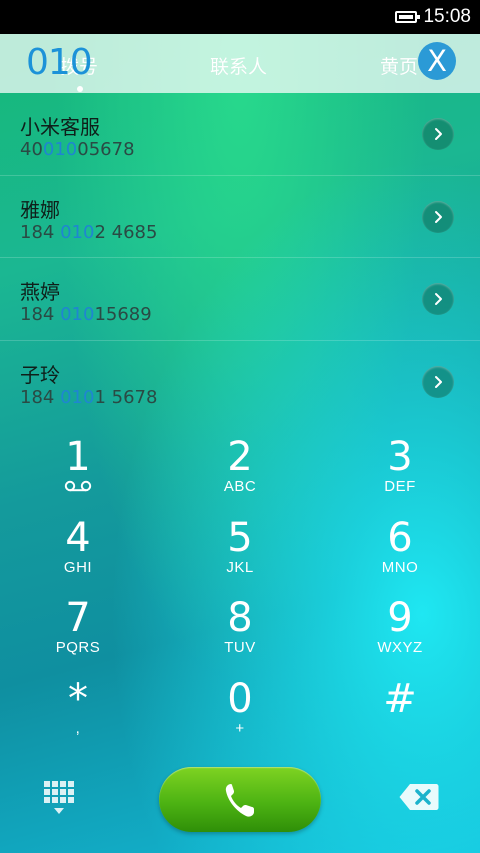 This screenshot has height=853, width=480. Describe the element at coordinates (80, 89) in the screenshot. I see `active-tab-indicator` at that location.